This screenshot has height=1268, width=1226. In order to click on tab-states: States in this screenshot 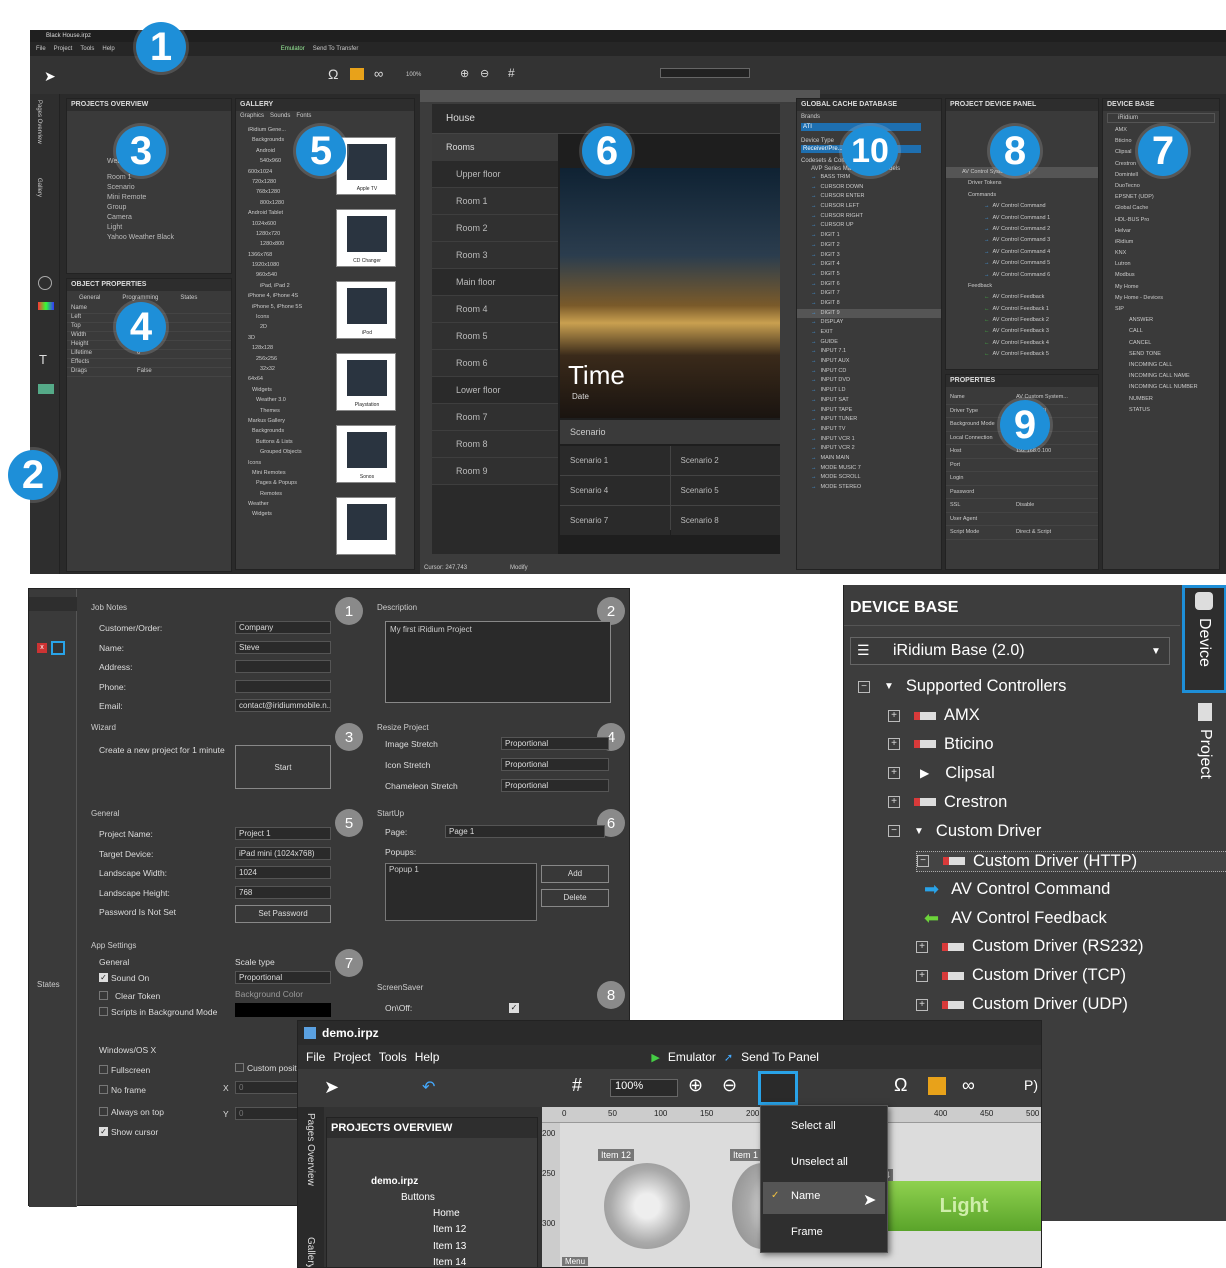, I will do `click(188, 298)`.